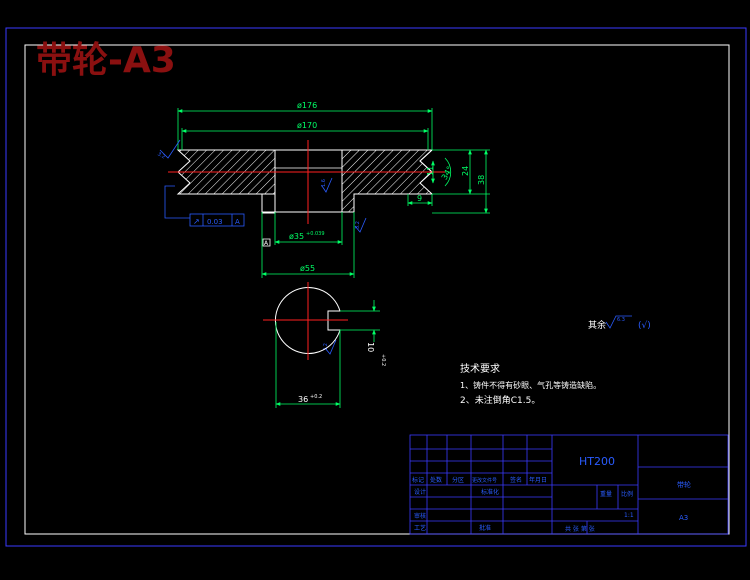  I want to click on dim-angle: 34°, so click(447, 173).